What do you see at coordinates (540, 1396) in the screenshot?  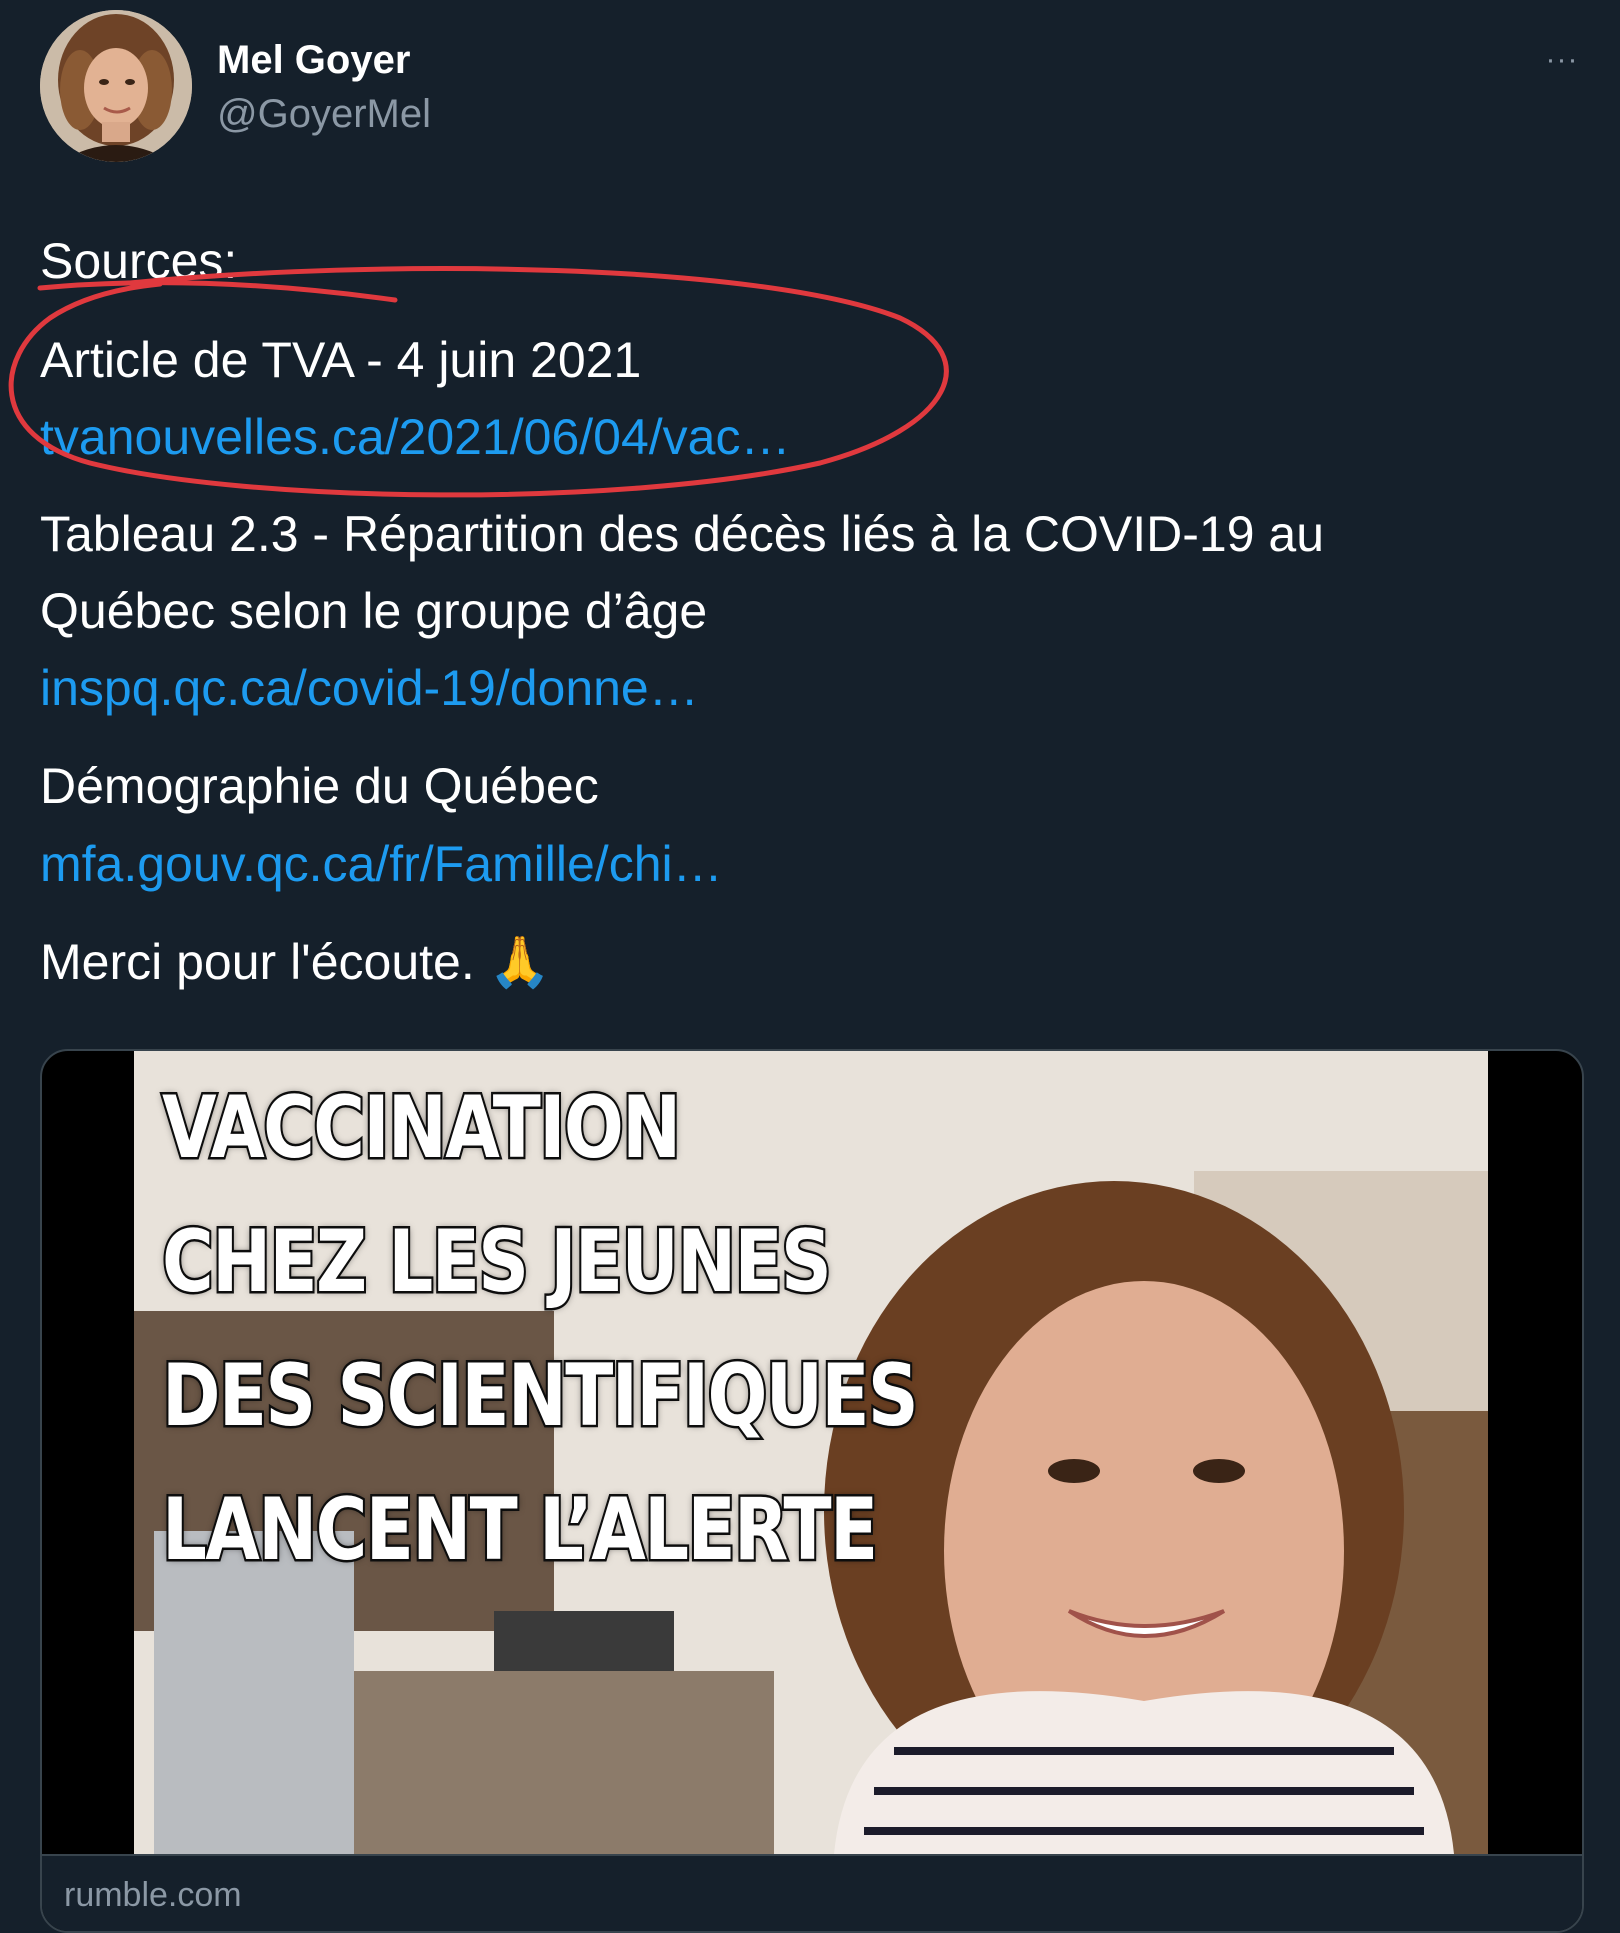 I see `headline-line: DES SCIENTIFIQUES` at bounding box center [540, 1396].